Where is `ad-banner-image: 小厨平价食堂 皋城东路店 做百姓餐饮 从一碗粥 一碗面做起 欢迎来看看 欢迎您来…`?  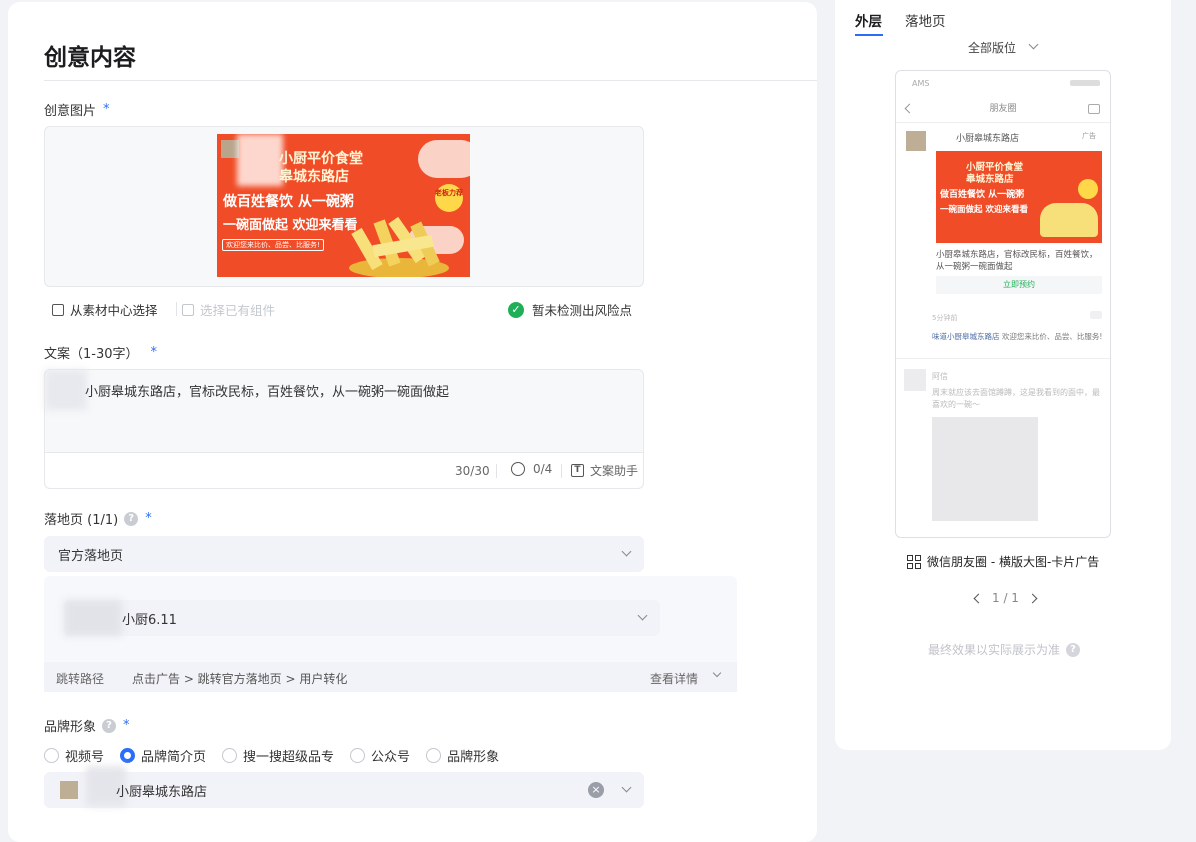
ad-banner-image: 小厨平价食堂 皋城东路店 做百姓餐饮 从一碗粥 一碗面做起 欢迎来看看 欢迎您来… is located at coordinates (343, 205).